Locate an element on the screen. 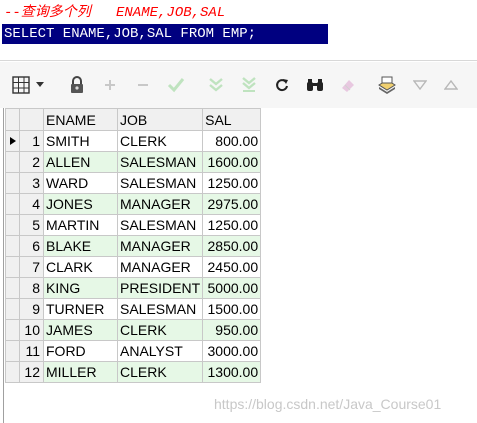 This screenshot has height=423, width=477. table-row: 6 BLAKE MANAGER 2850.00 is located at coordinates (133, 246).